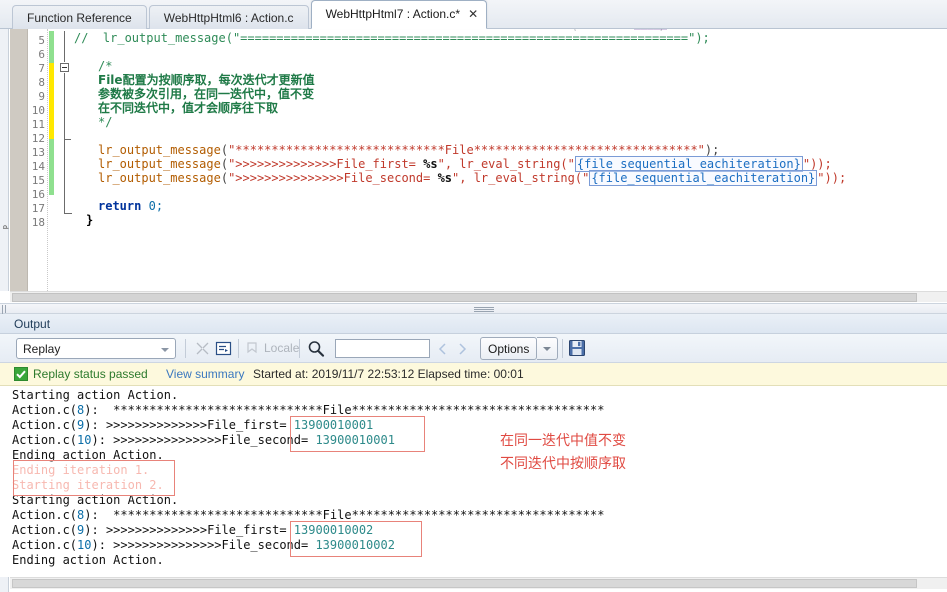 The height and width of the screenshot is (592, 947). I want to click on fold-end-tick, so click(68, 213).